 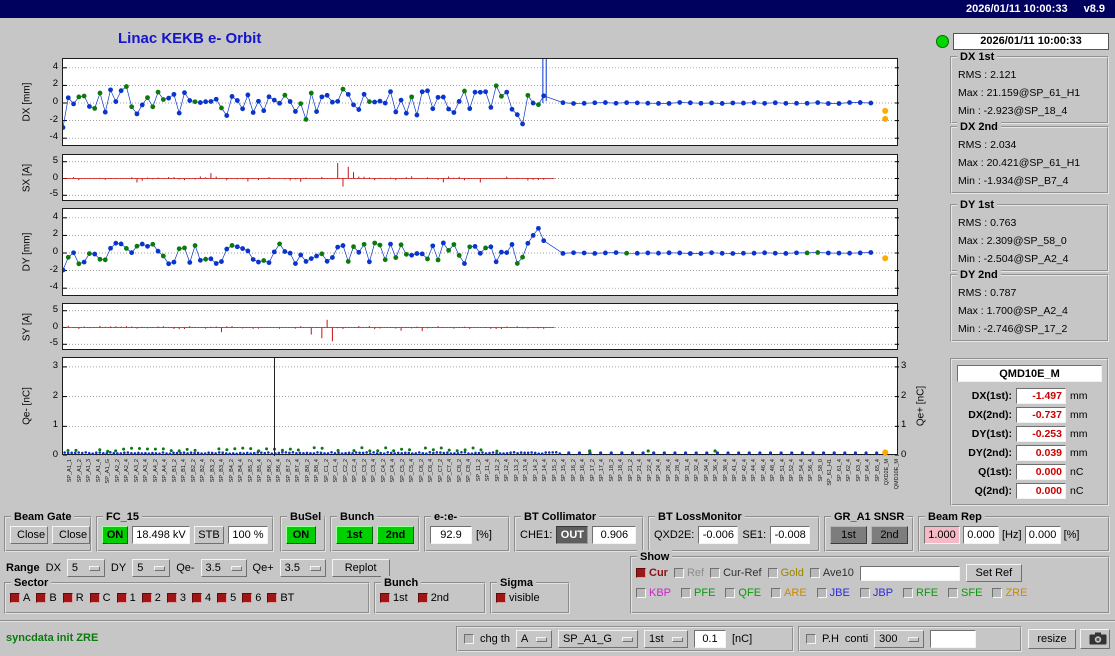 I want to click on sector-a-checkbox, so click(x=15, y=598).